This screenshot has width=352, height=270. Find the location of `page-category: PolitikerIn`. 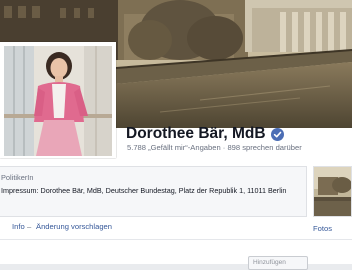

page-category: PolitikerIn is located at coordinates (17, 177).